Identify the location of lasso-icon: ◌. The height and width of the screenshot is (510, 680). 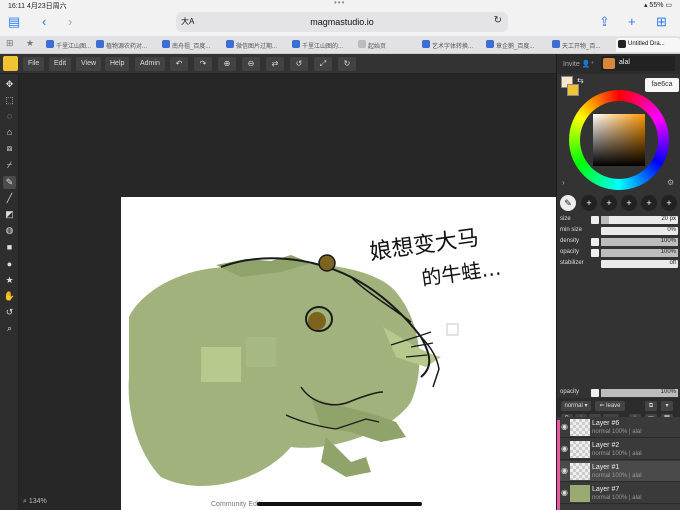
(9, 116).